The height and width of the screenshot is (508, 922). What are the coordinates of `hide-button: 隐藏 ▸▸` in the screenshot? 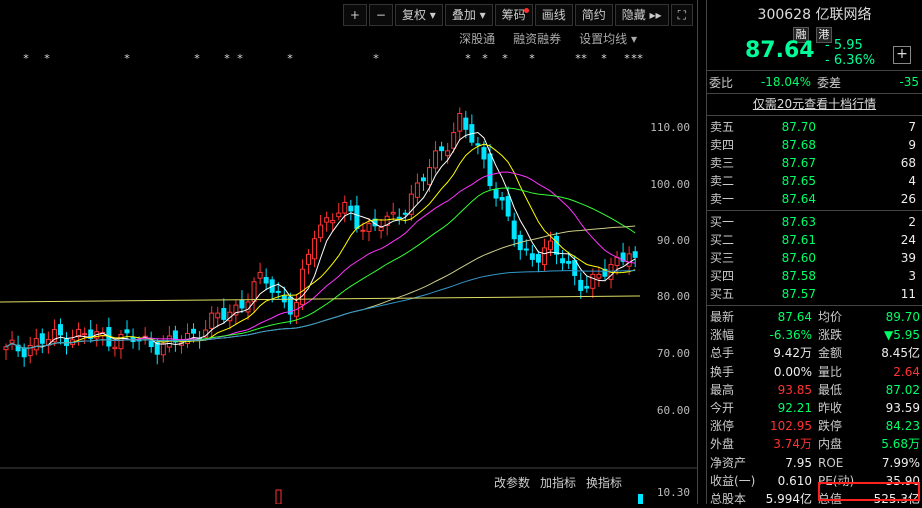 It's located at (641, 15).